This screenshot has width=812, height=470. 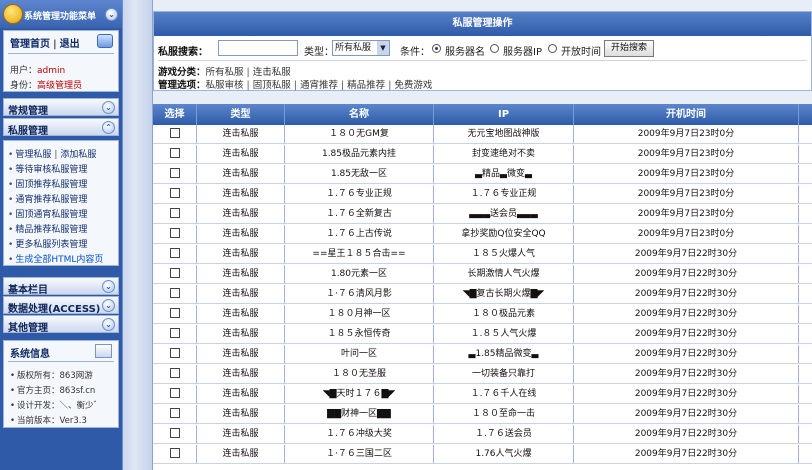 I want to click on table-row: 连击私服 １.７６上古传说 拿抄奖励Q位安全QQ 2009年9月7日23时0分, so click(x=482, y=234).